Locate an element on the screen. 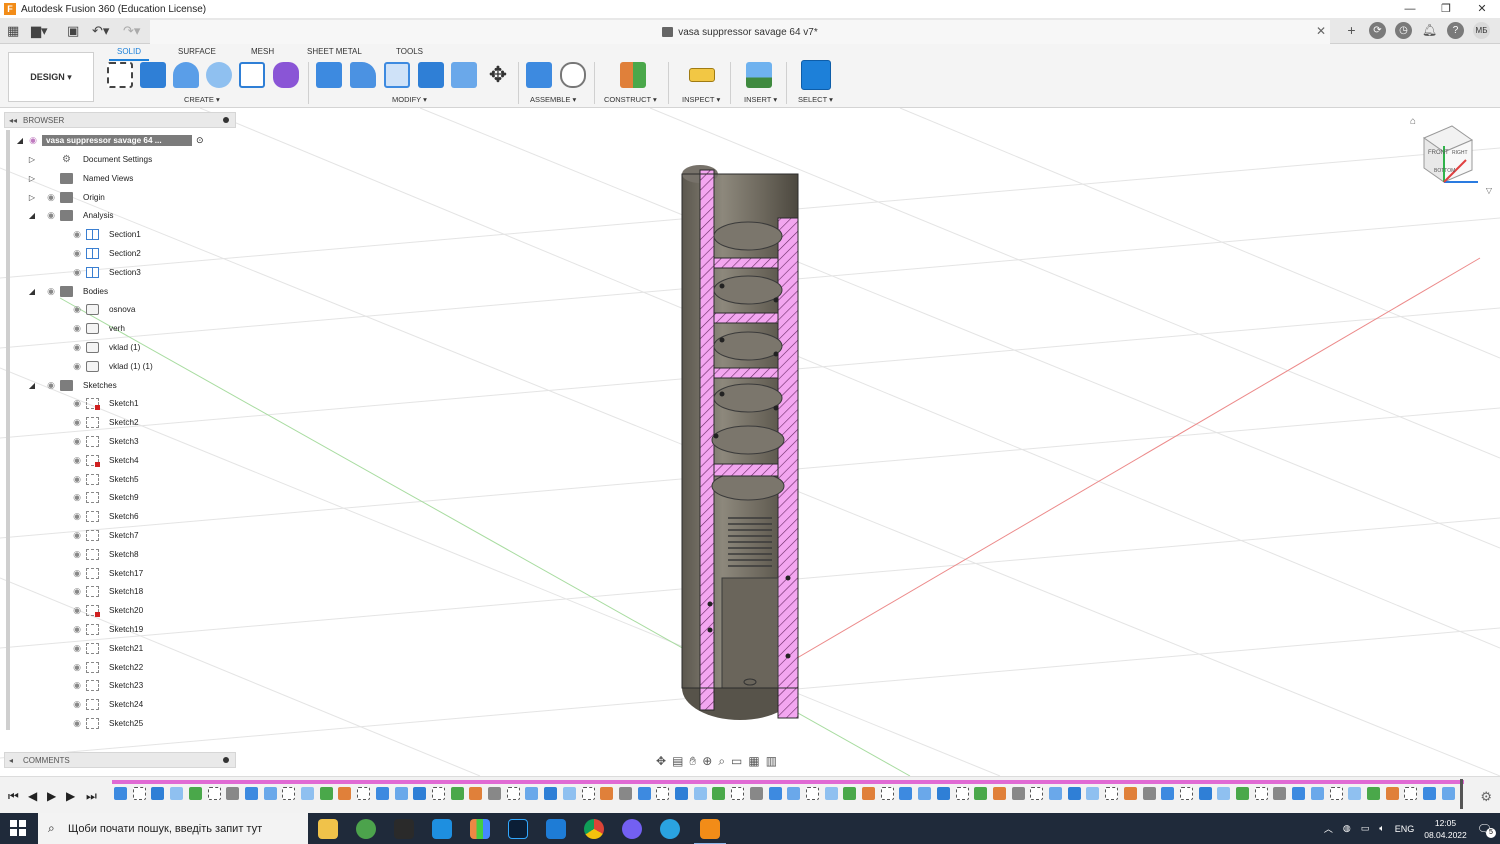 Image resolution: width=1500 pixels, height=844 pixels. app-dark-icon is located at coordinates (404, 829).